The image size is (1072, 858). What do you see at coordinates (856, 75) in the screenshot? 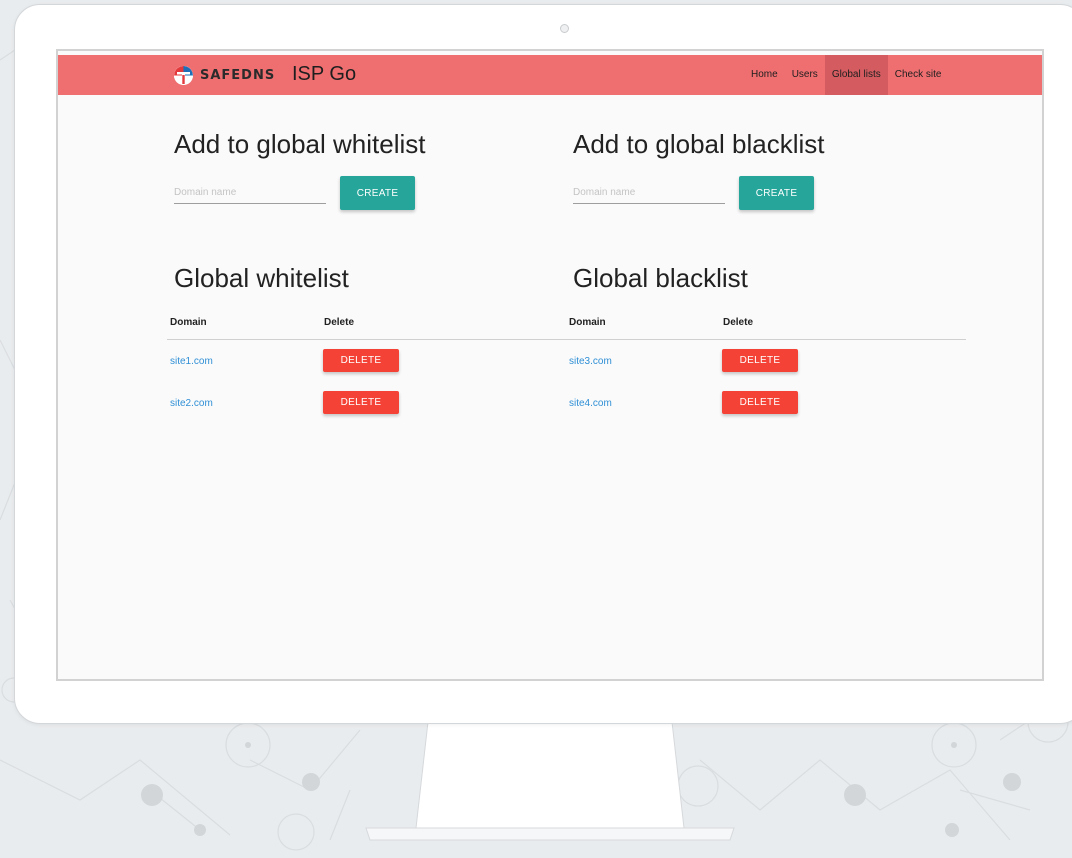
I see `nav-item-global-lists: Global lists` at bounding box center [856, 75].